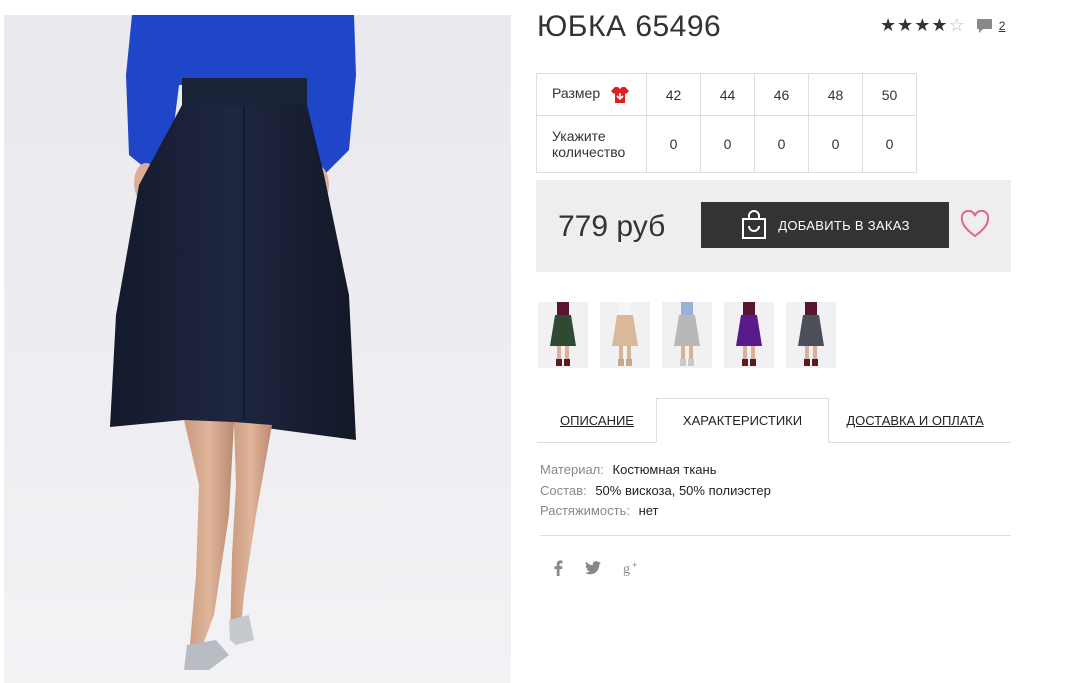  I want to click on svg-text: g, so click(626, 569).